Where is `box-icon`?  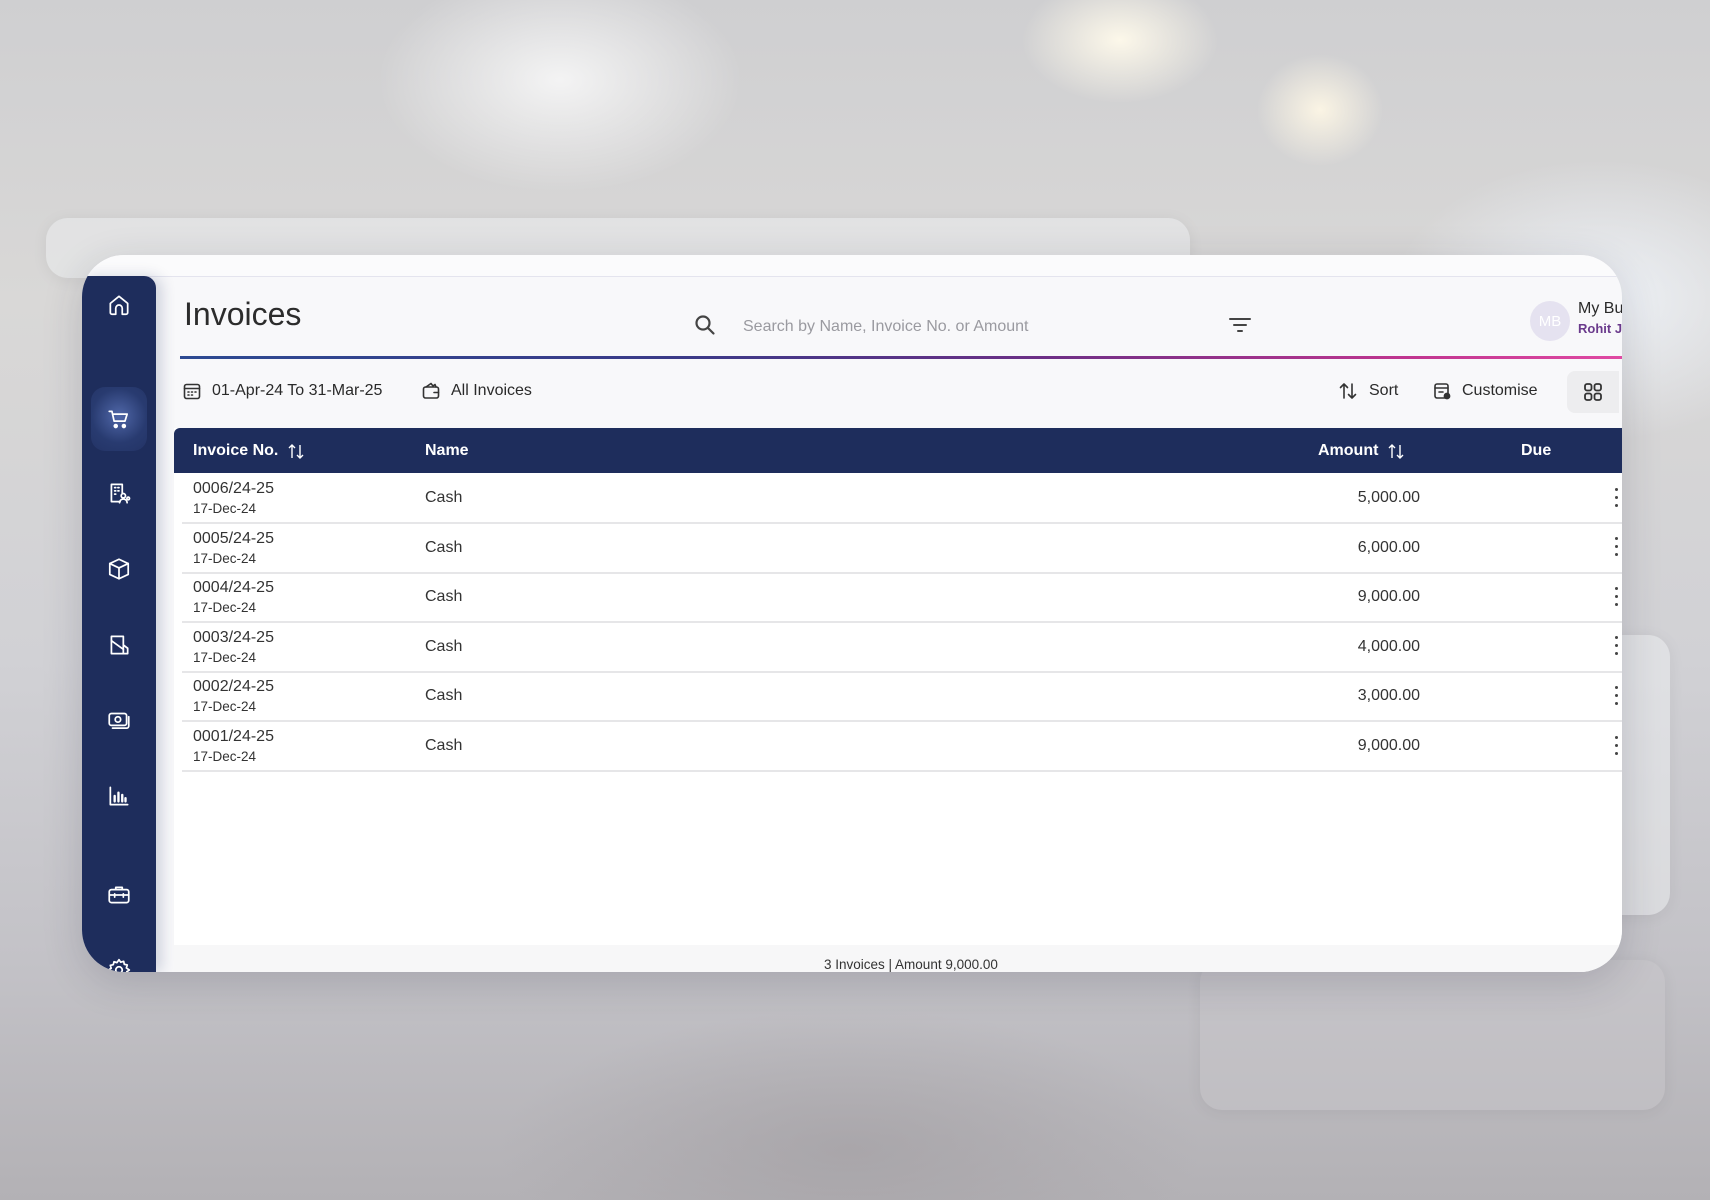
box-icon is located at coordinates (119, 569).